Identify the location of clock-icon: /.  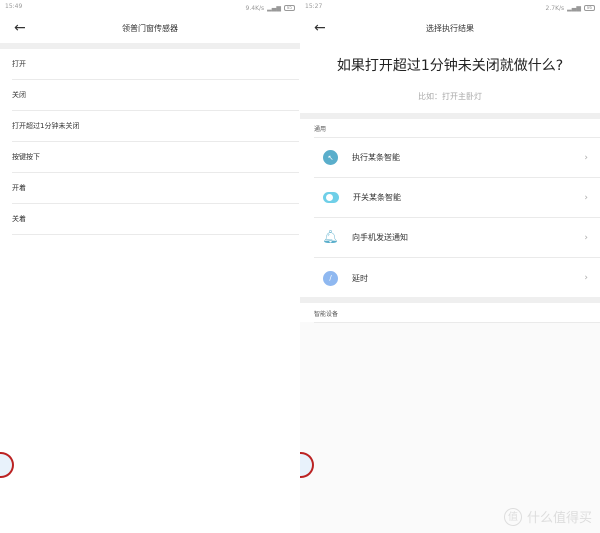
(330, 278).